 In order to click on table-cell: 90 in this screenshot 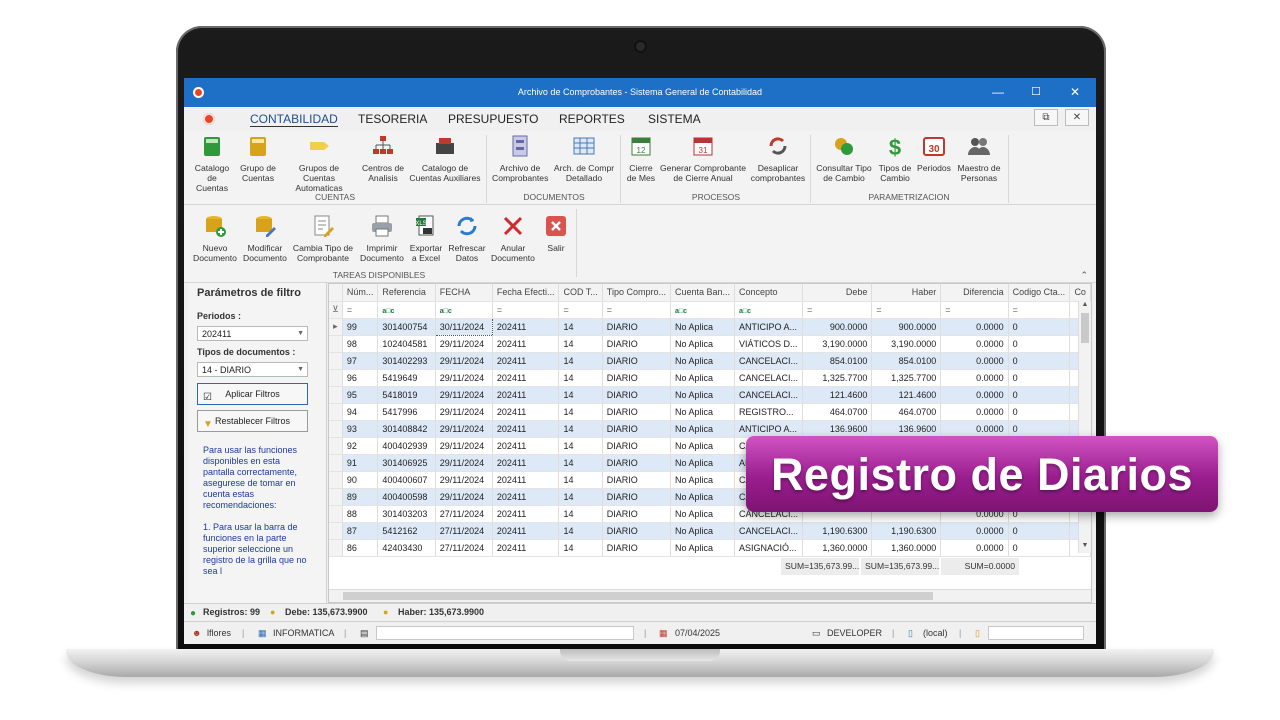, I will do `click(360, 480)`.